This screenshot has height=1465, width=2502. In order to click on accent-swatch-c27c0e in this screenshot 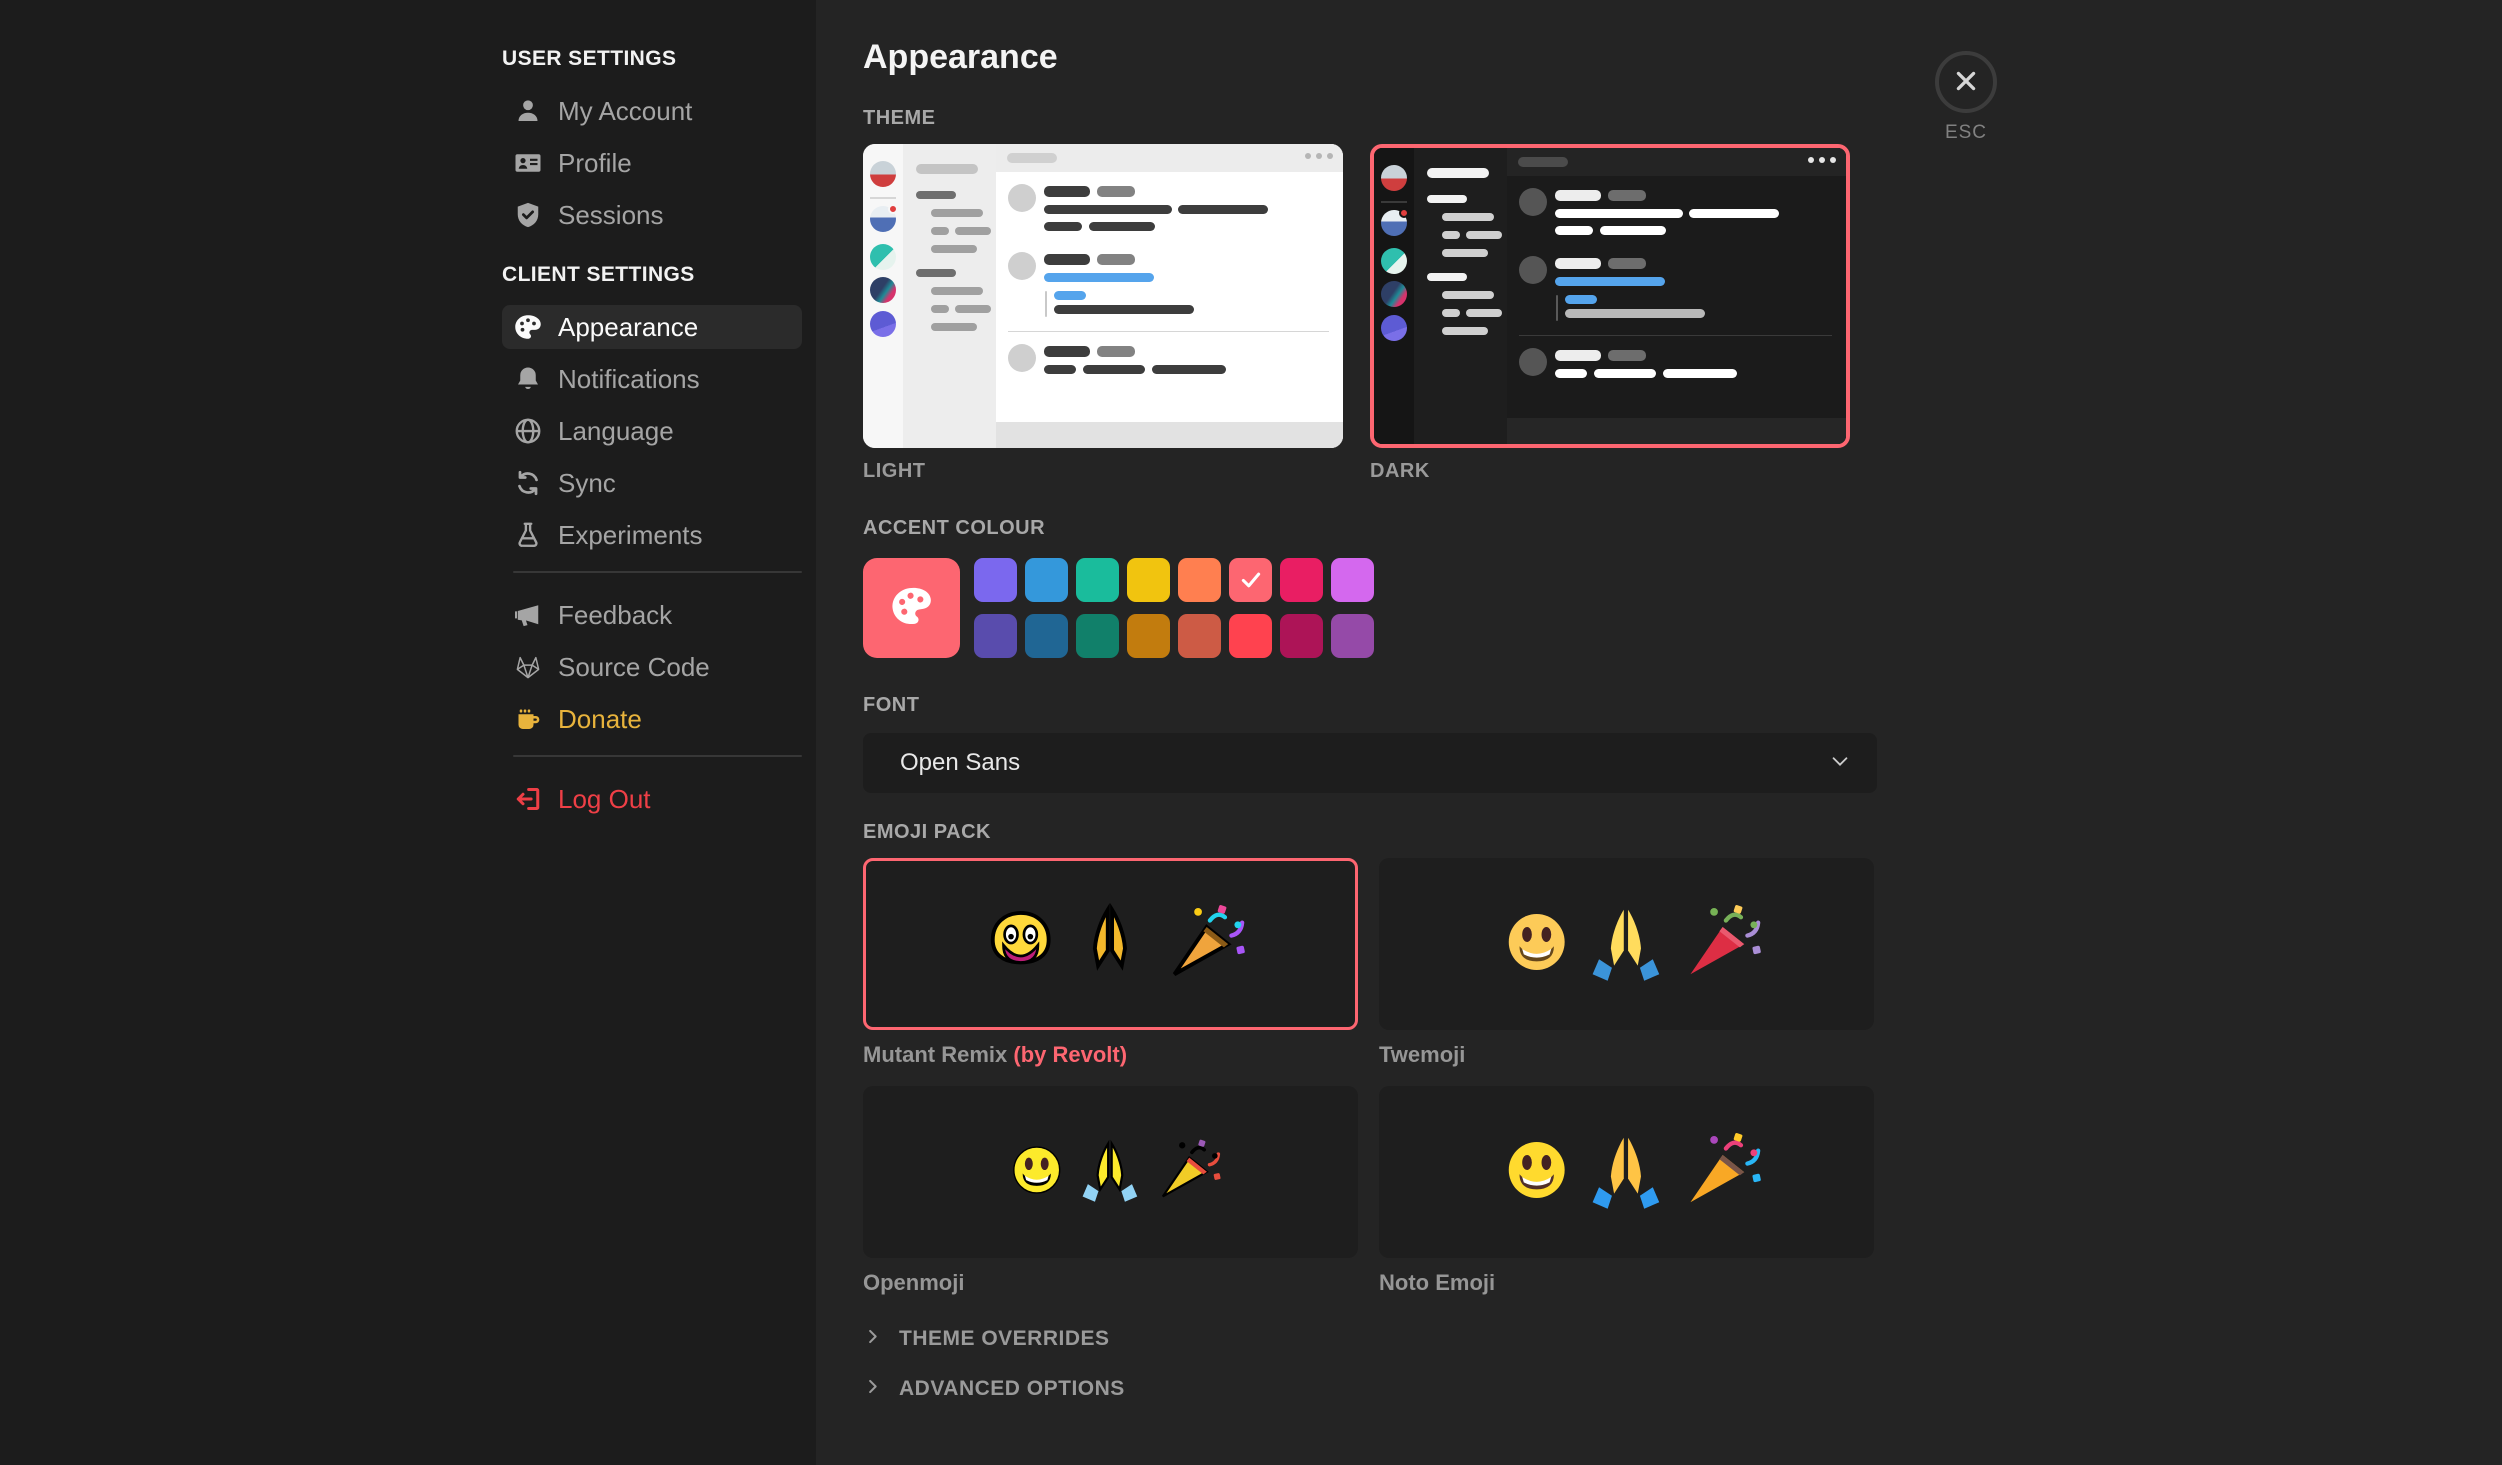, I will do `click(1148, 636)`.